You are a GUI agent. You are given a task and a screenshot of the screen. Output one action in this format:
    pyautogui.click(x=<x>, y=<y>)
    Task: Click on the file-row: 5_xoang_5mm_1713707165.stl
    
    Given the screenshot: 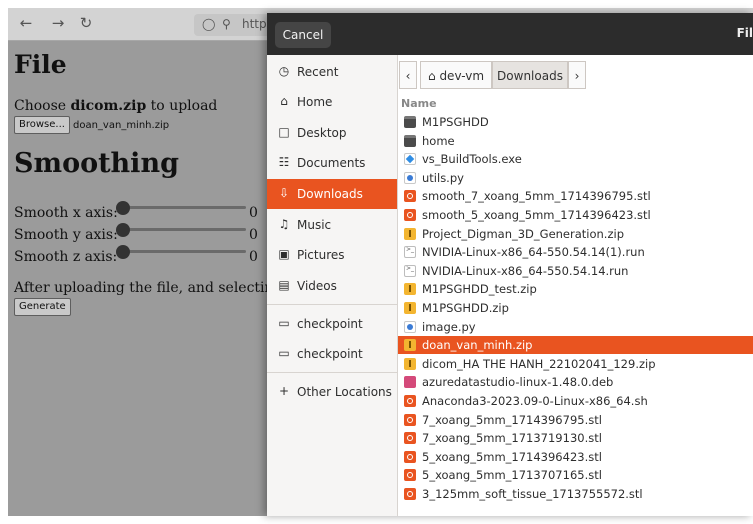 What is the action you would take?
    pyautogui.click(x=575, y=475)
    